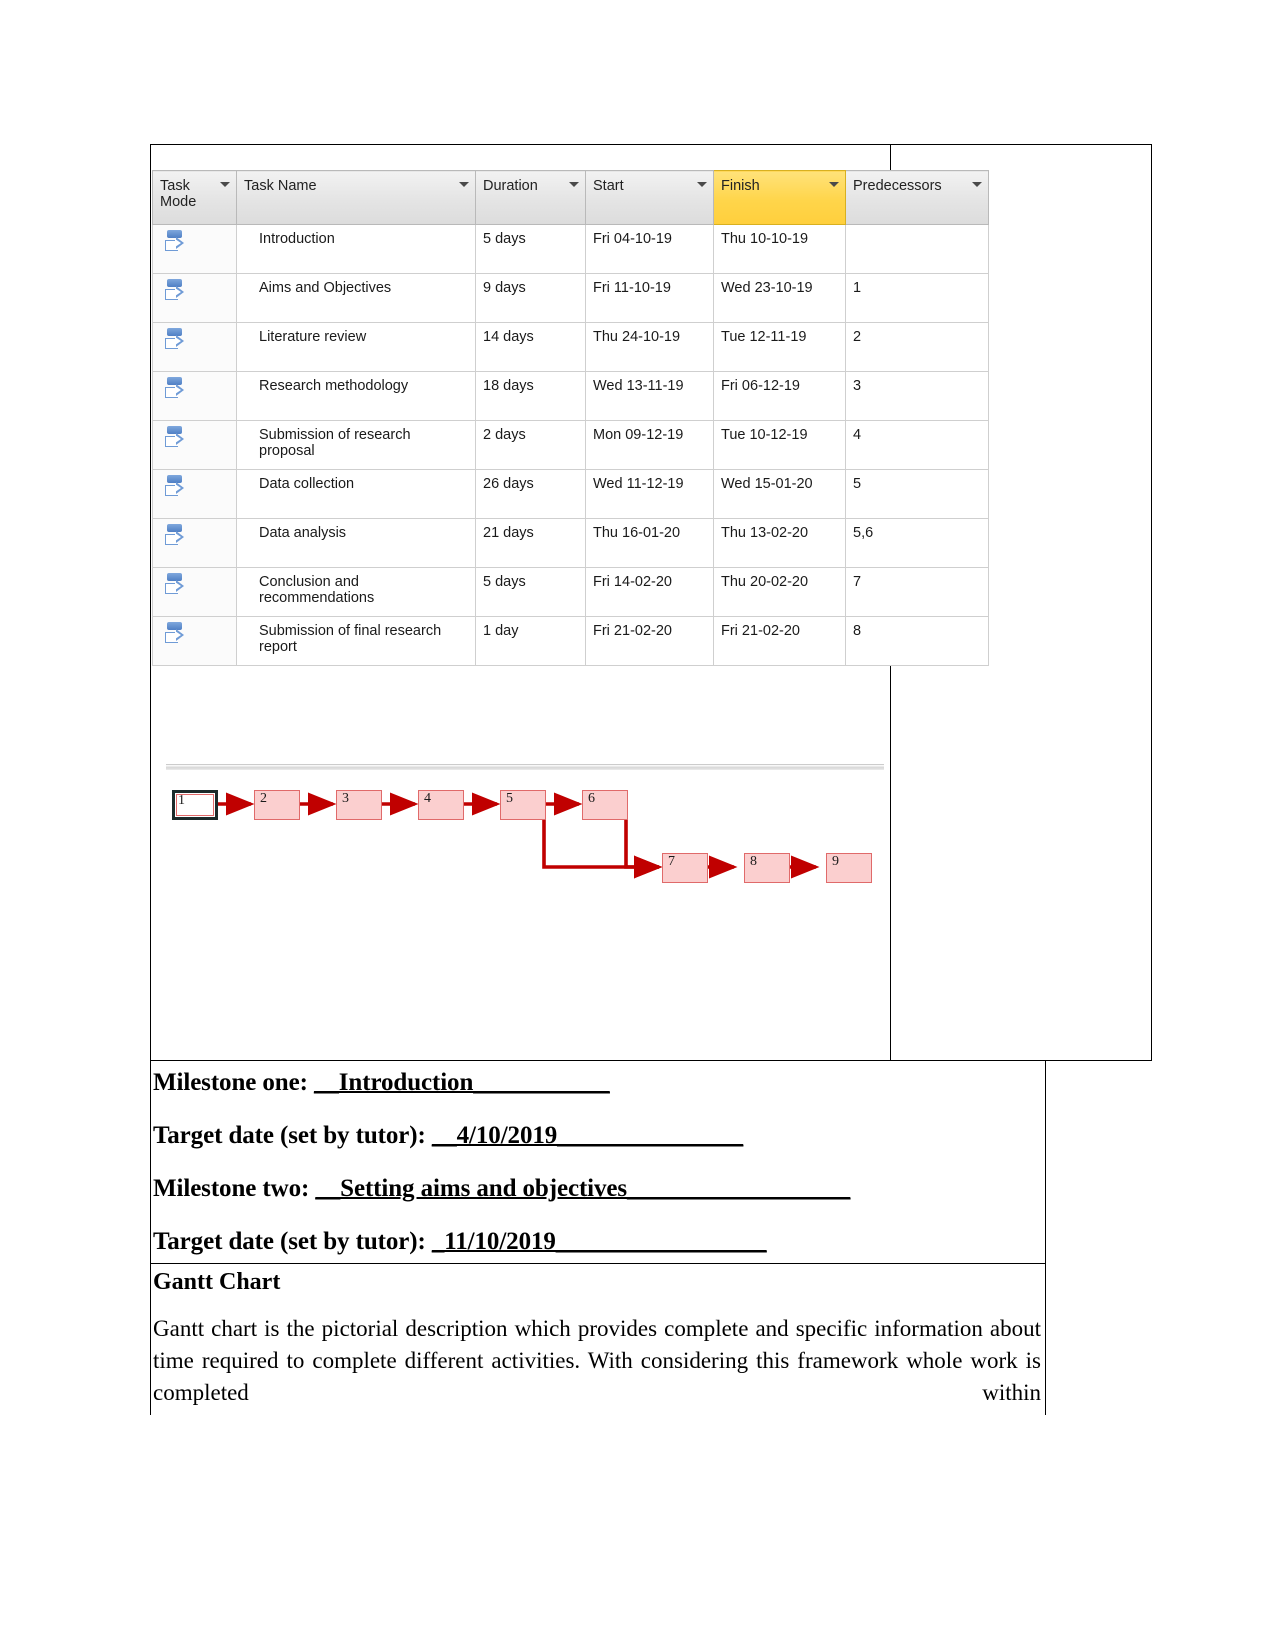  What do you see at coordinates (649, 494) in the screenshot?
I see `start-cell: Wed 11-12-19` at bounding box center [649, 494].